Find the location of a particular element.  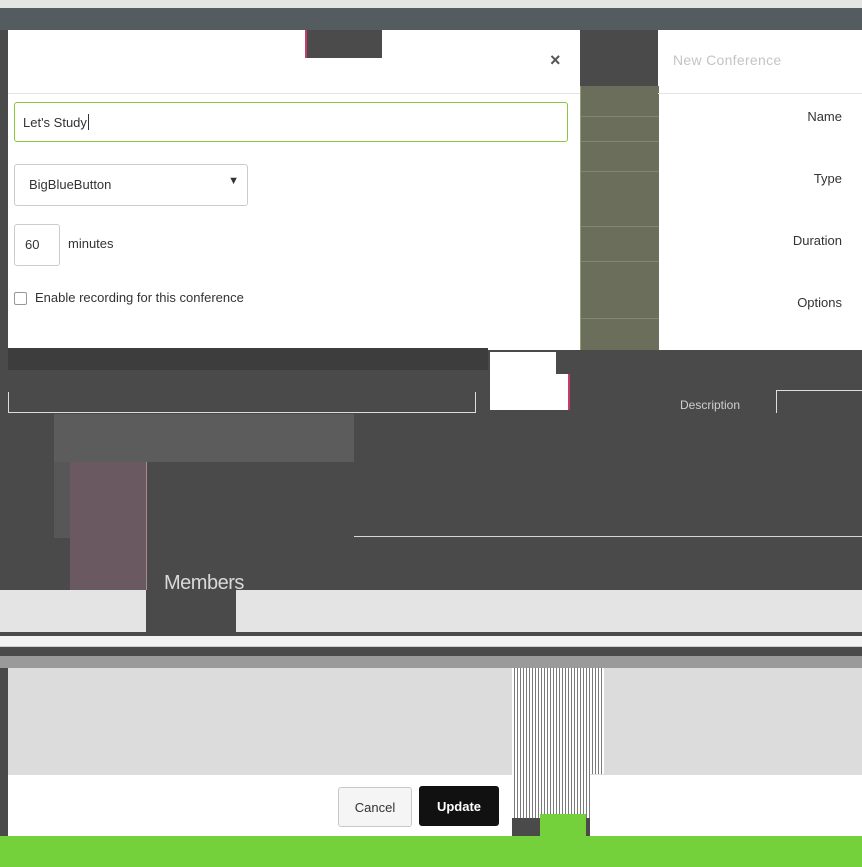

description-label: Description is located at coordinates (710, 405).